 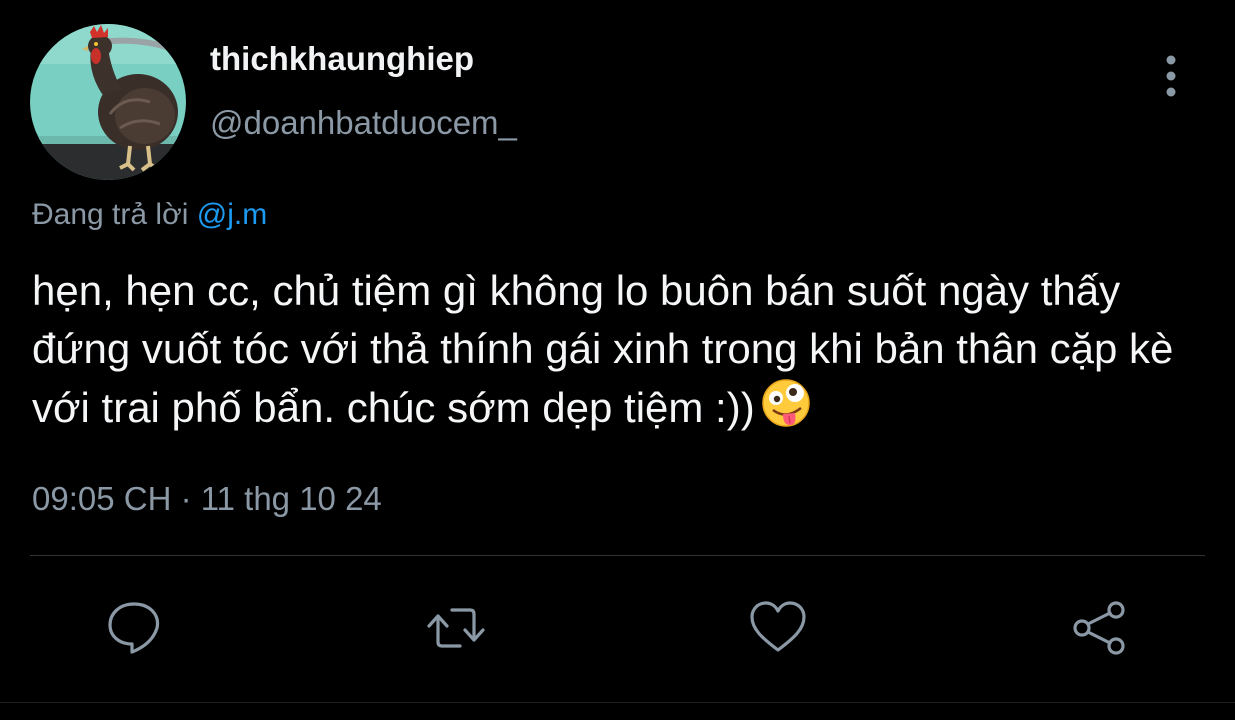 I want to click on user-handle: @doanhbatduocem_, so click(x=363, y=123).